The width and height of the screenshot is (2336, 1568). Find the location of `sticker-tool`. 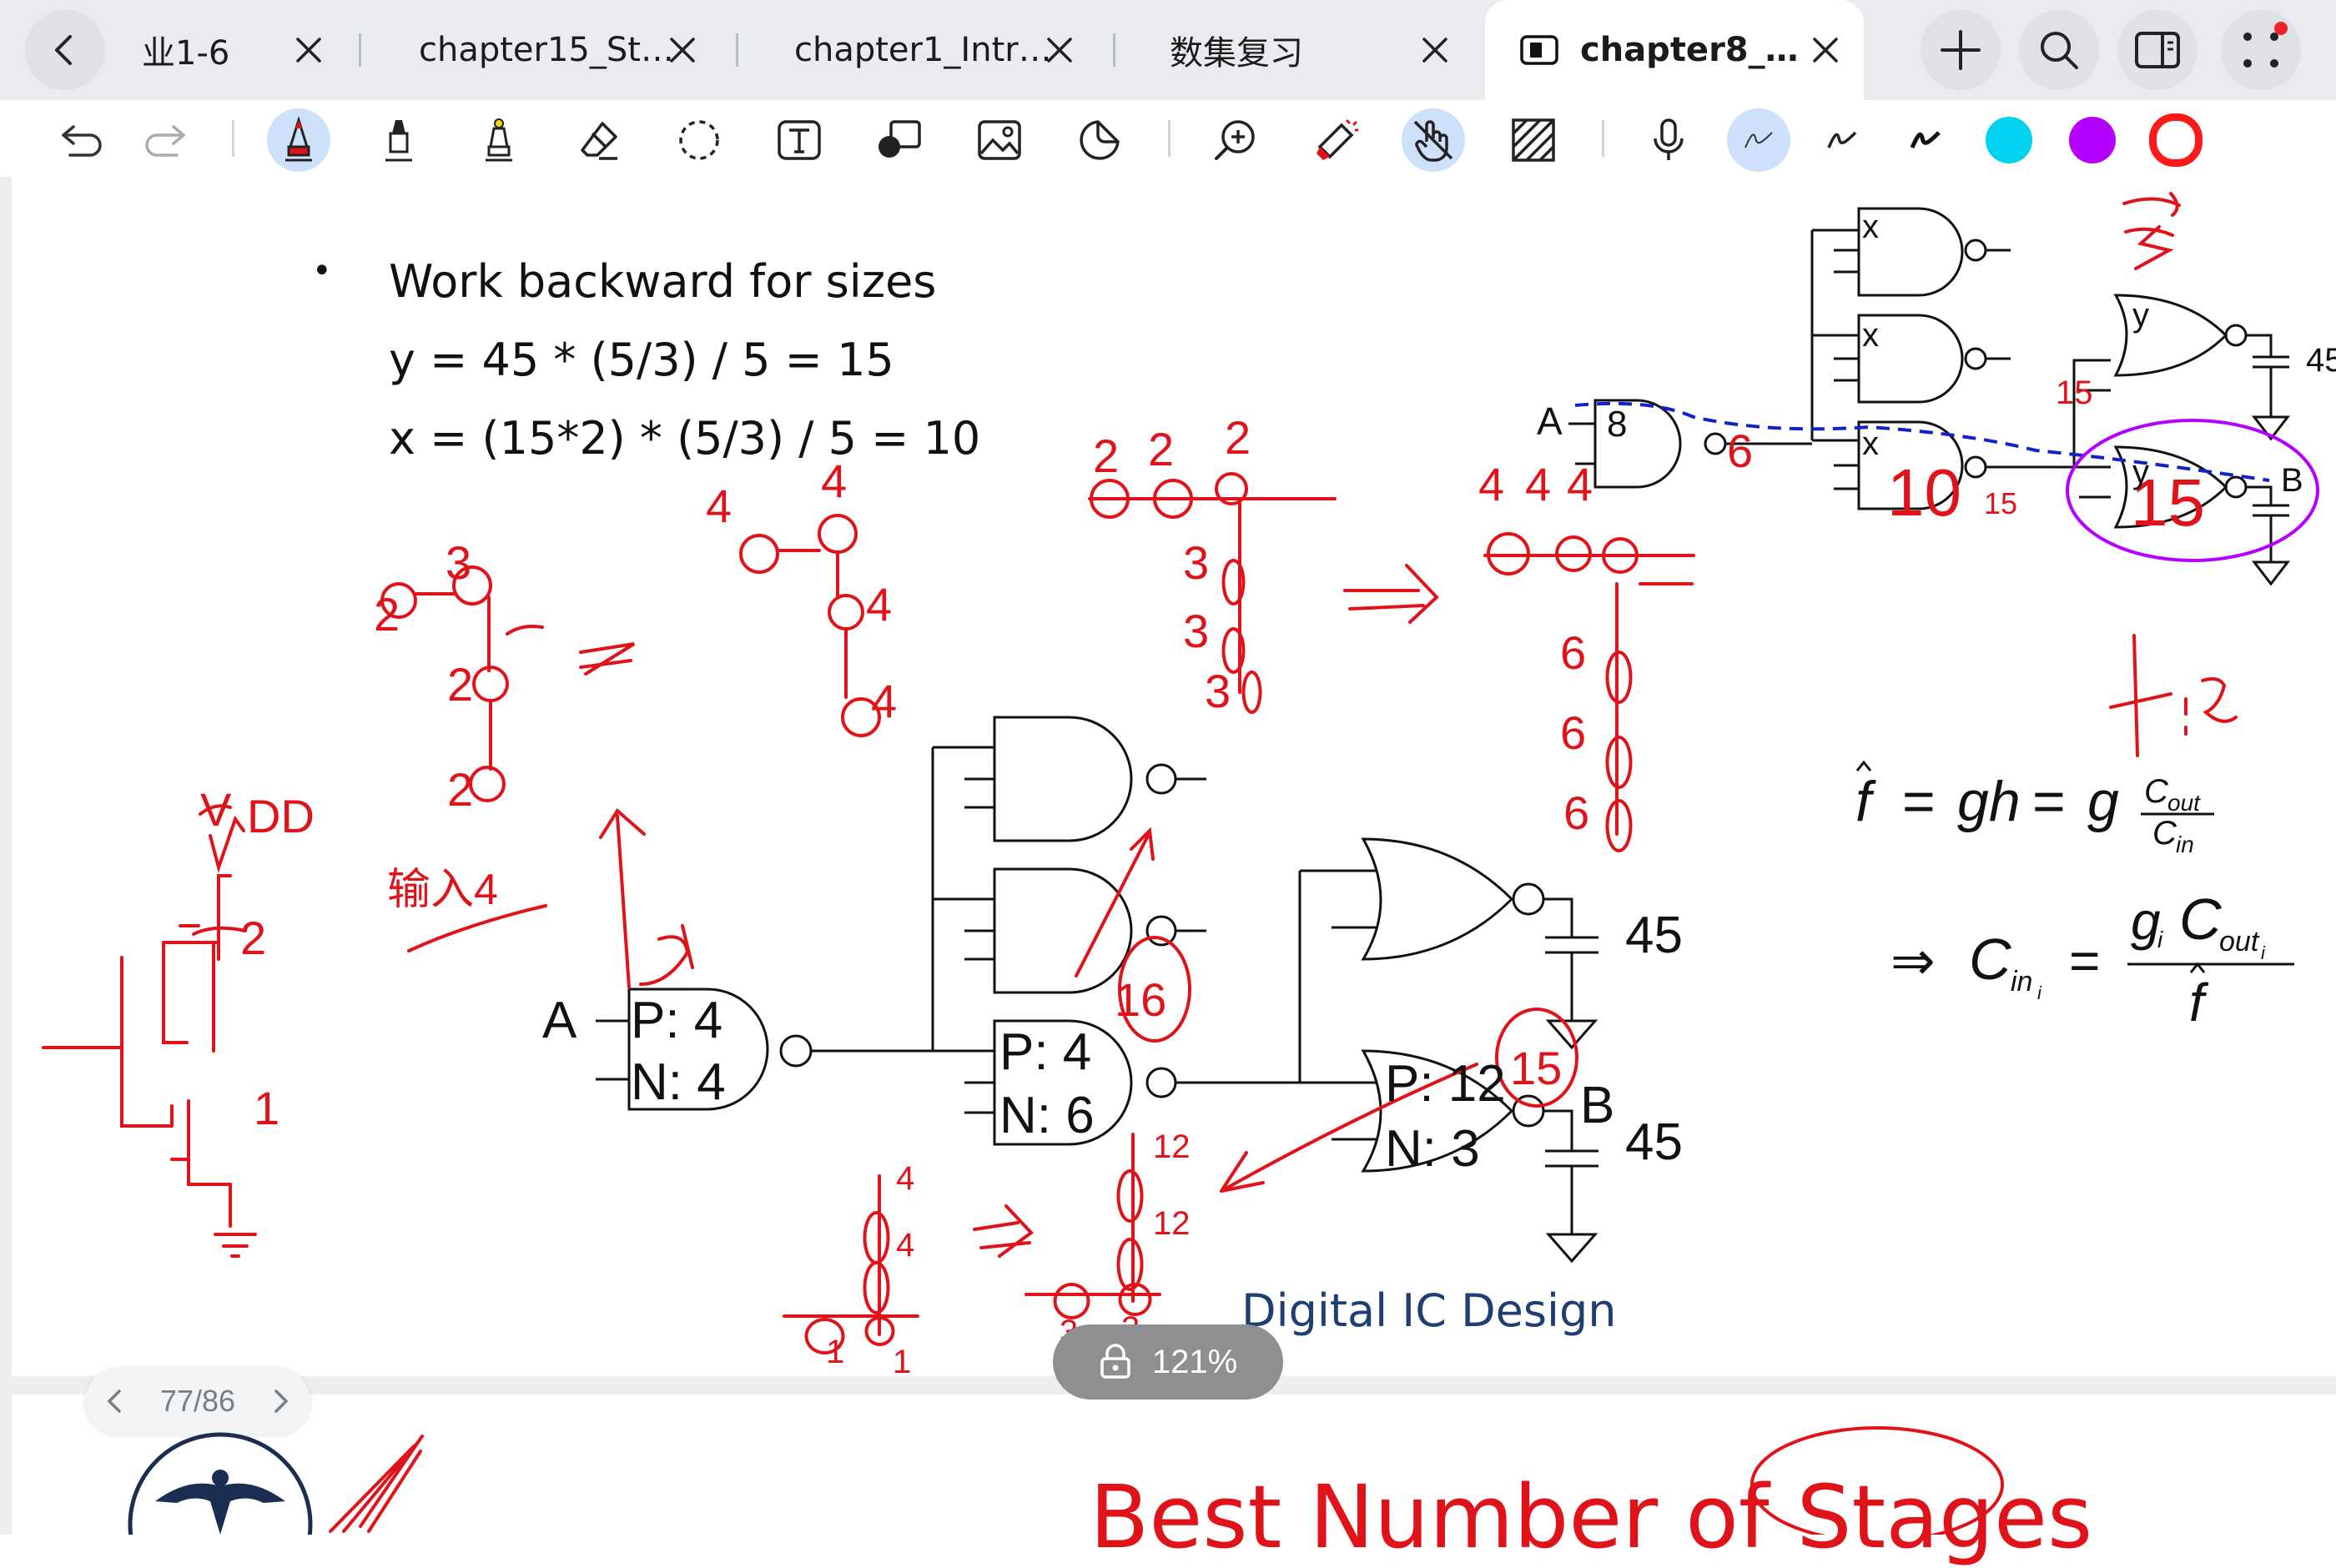

sticker-tool is located at coordinates (1099, 140).